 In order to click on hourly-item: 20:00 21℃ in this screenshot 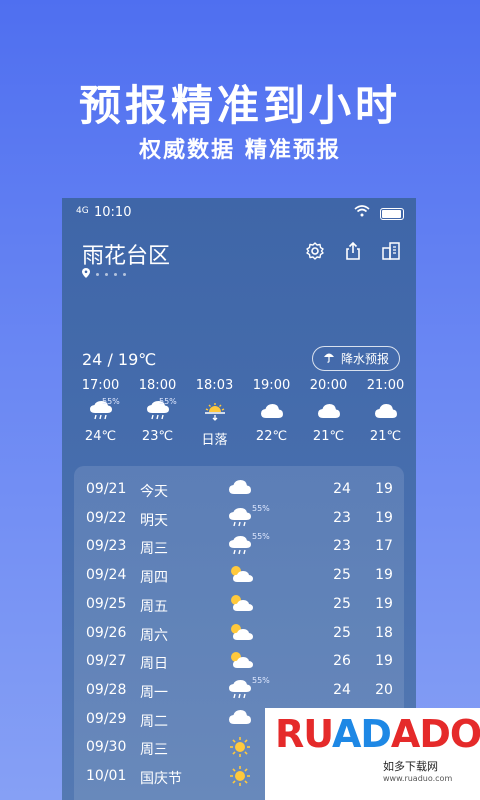, I will do `click(328, 413)`.